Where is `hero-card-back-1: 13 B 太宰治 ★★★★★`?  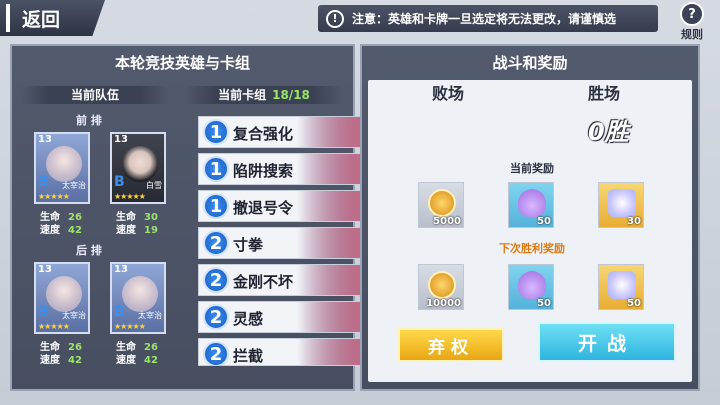
hero-card-back-1: 13 B 太宰治 ★★★★★ is located at coordinates (62, 298).